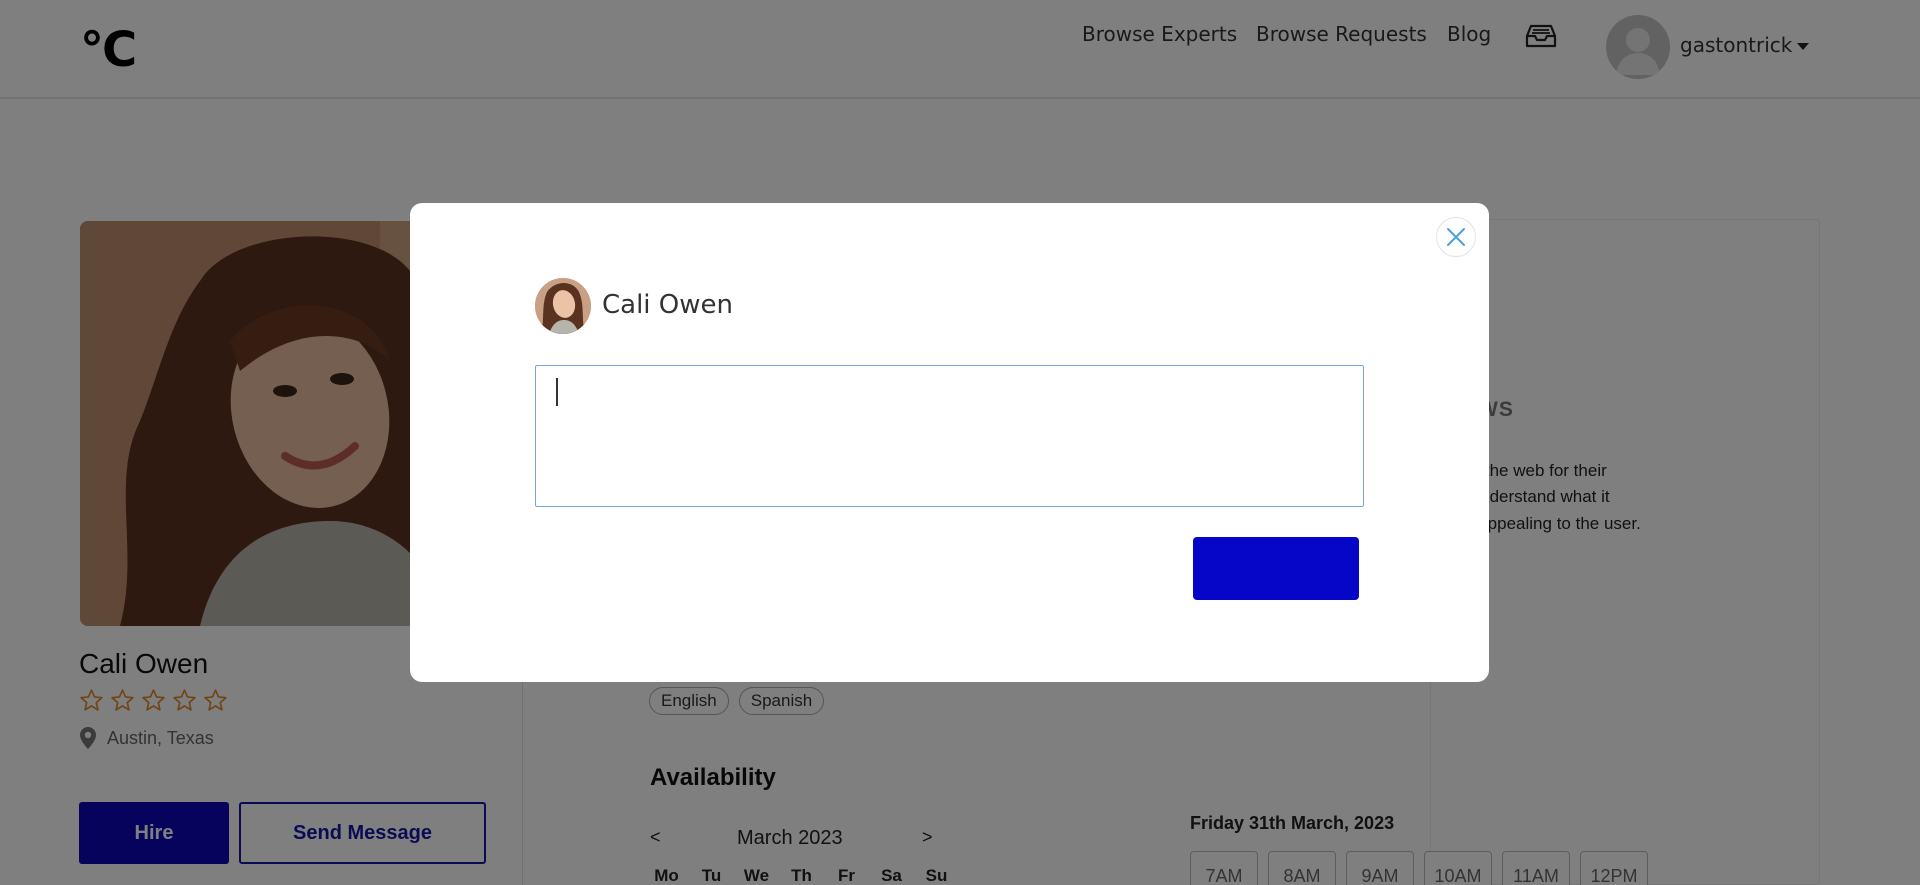  What do you see at coordinates (563, 306) in the screenshot?
I see `recipient-avatar` at bounding box center [563, 306].